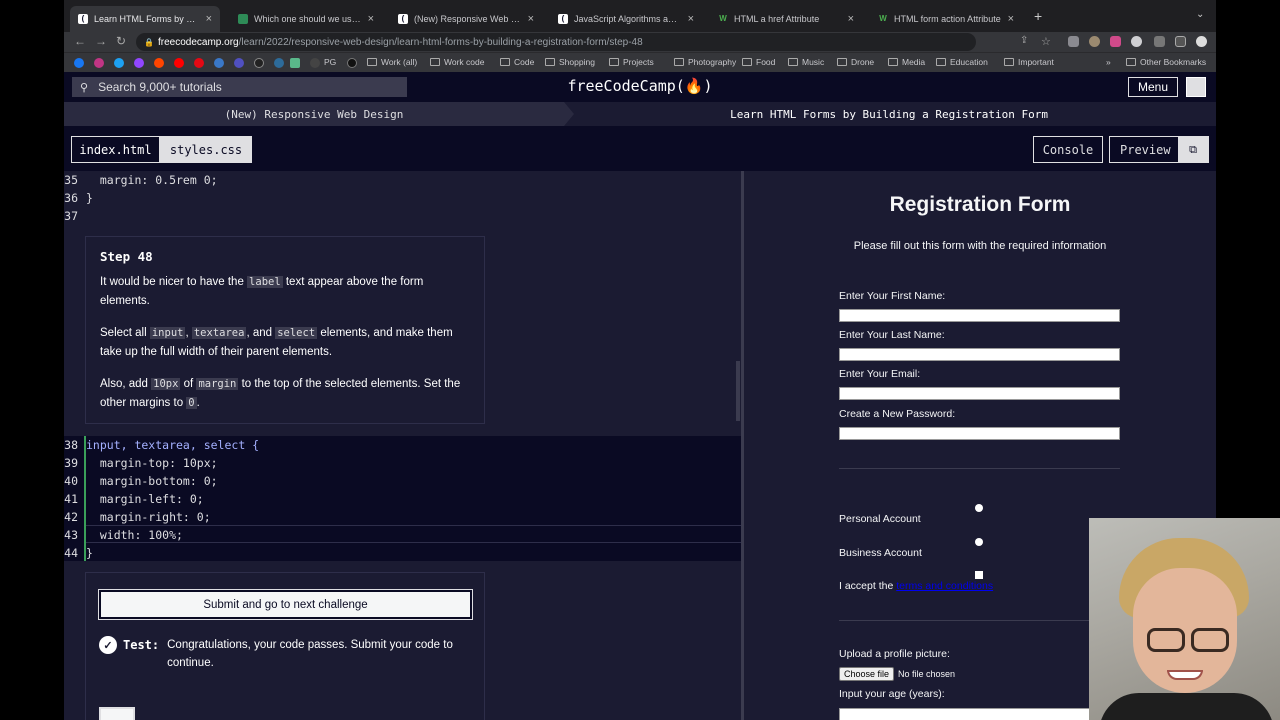 Image resolution: width=1280 pixels, height=720 pixels. I want to click on bookmark-photography: Photography, so click(705, 62).